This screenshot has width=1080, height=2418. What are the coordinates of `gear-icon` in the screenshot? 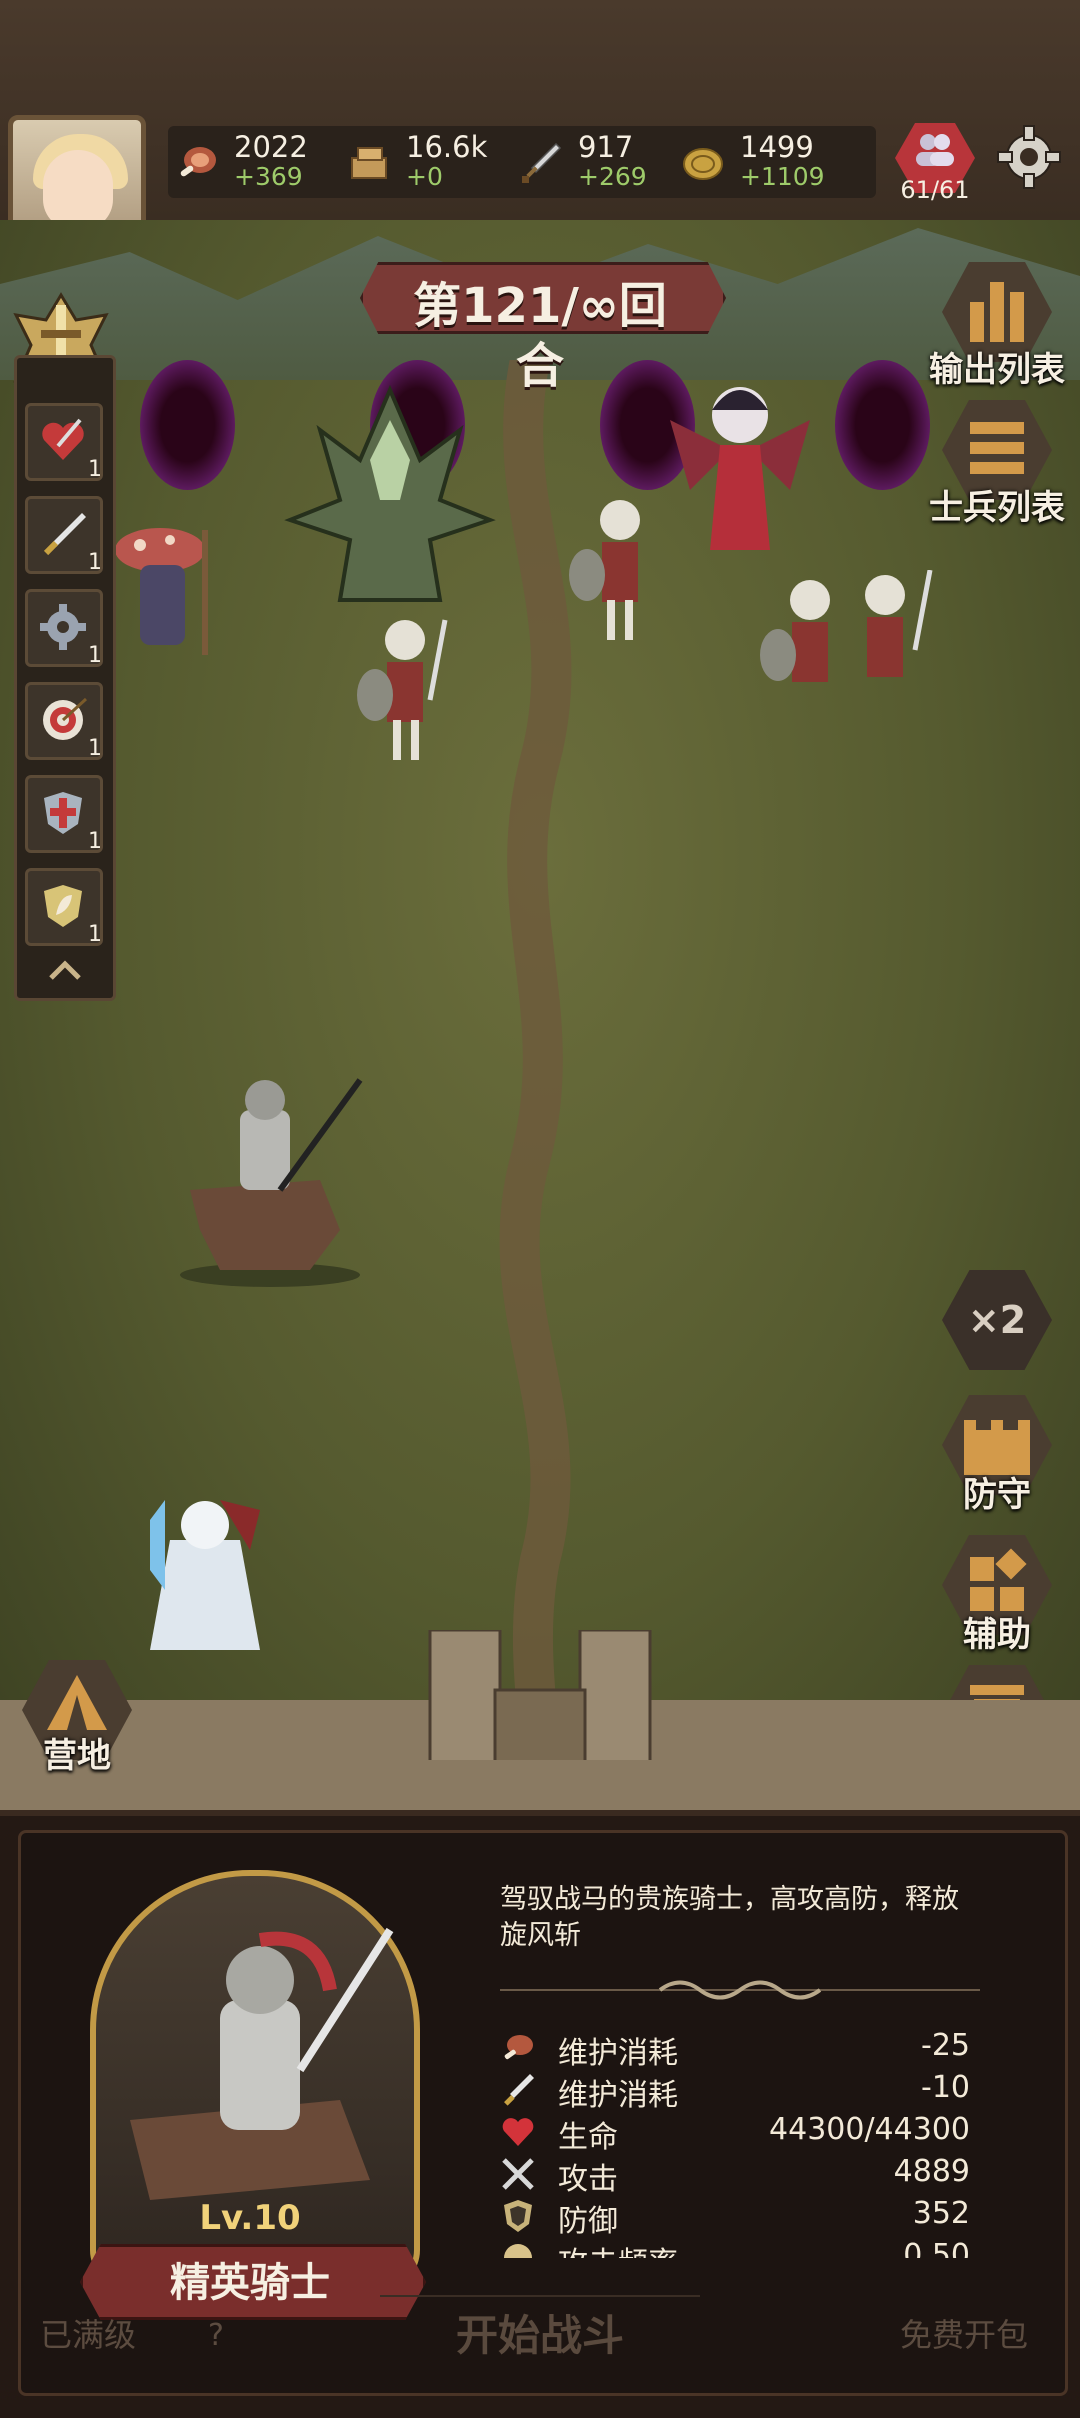 It's located at (63, 627).